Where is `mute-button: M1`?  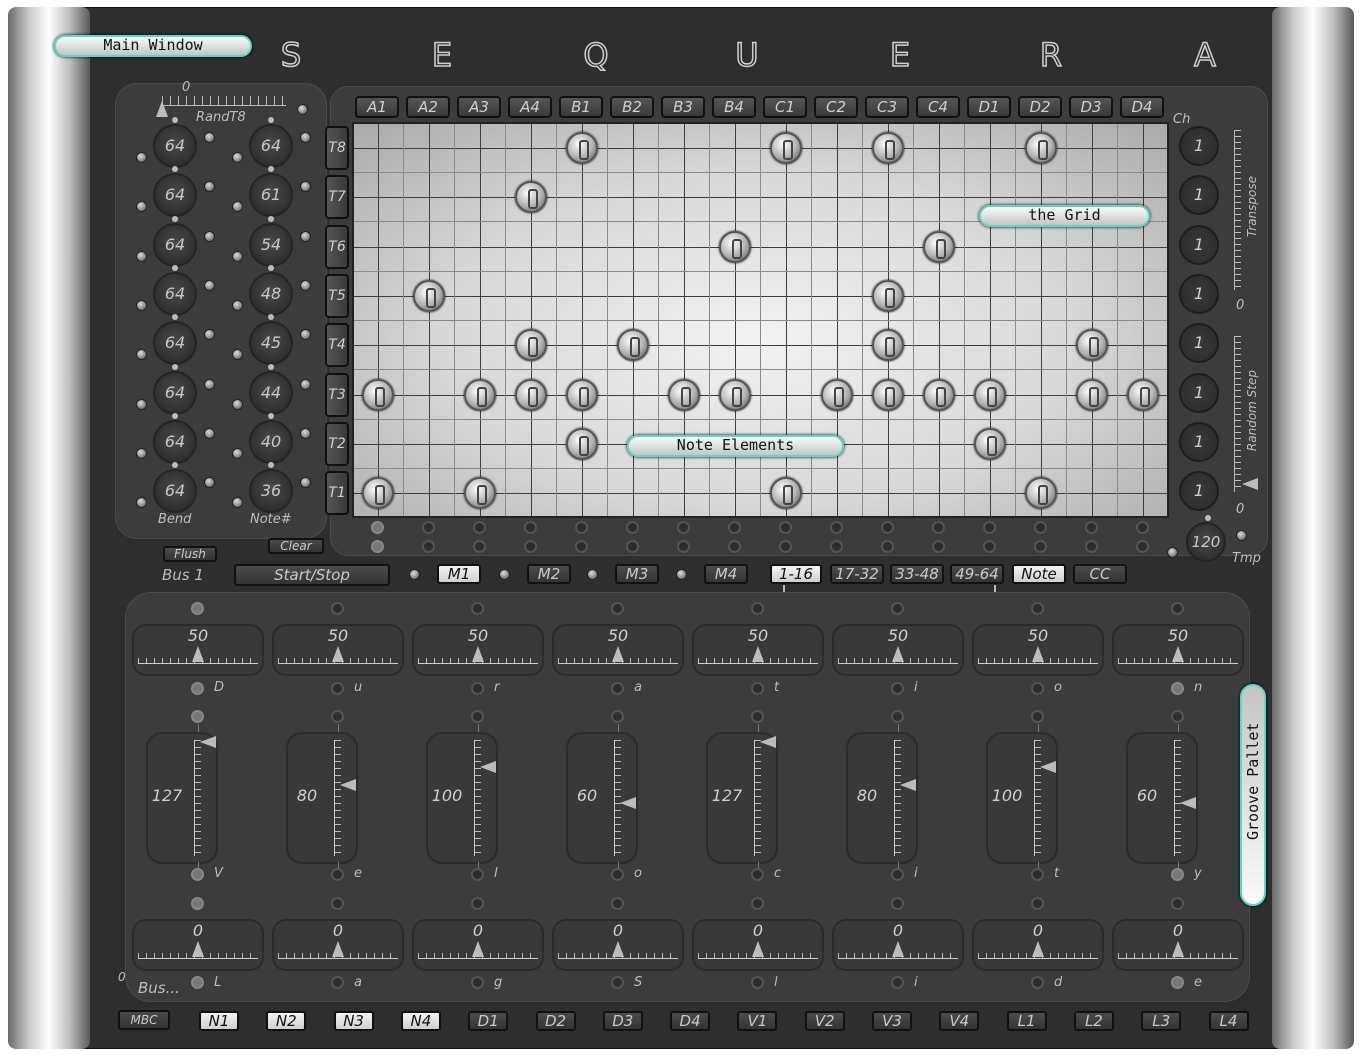
mute-button: M1 is located at coordinates (459, 574).